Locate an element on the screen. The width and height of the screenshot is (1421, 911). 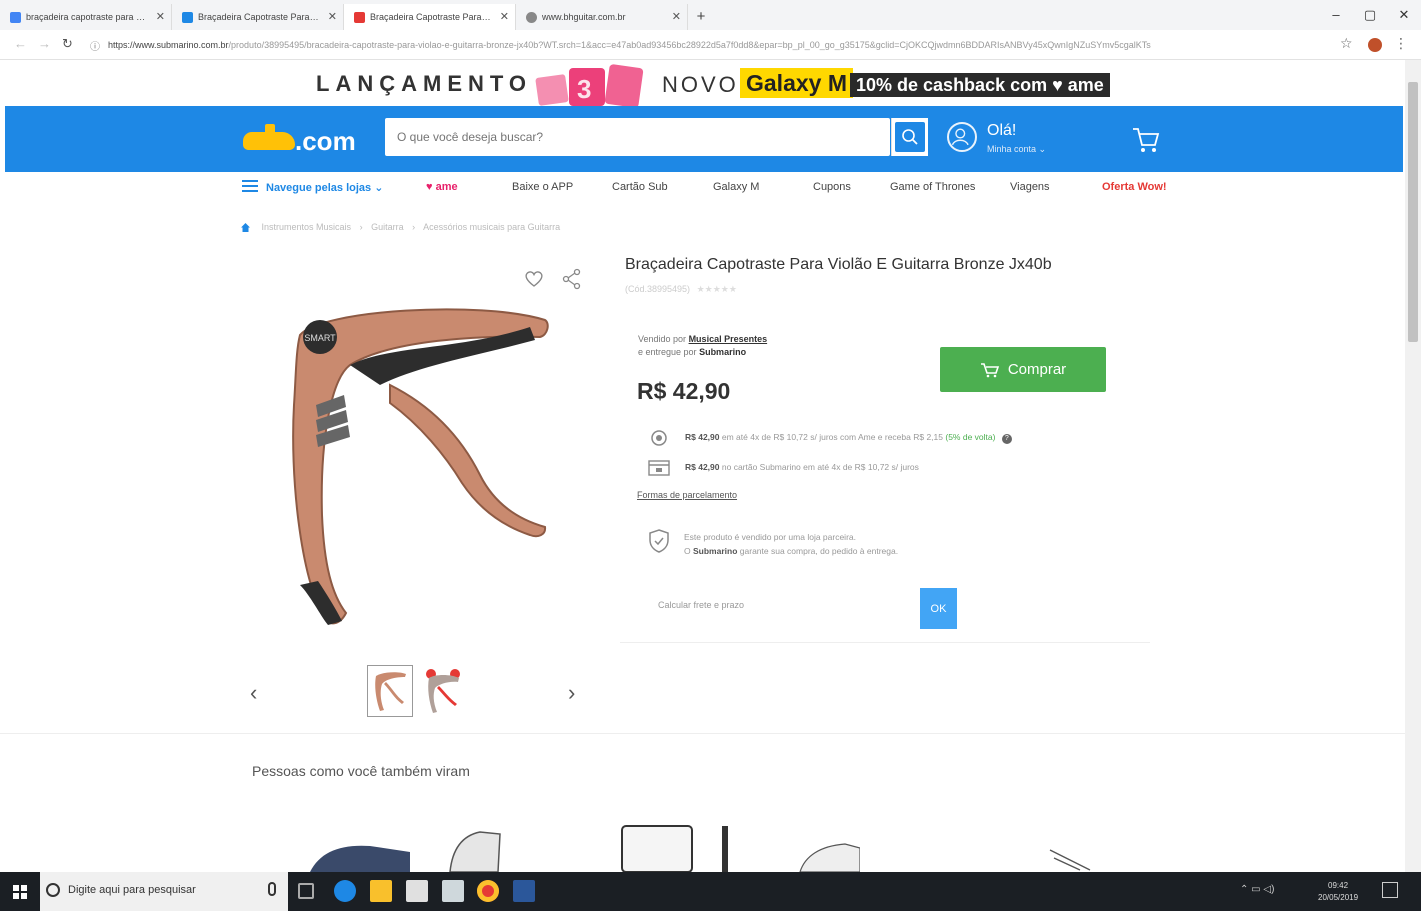
related-title: Pessoas como você também viram is located at coordinates (361, 771).